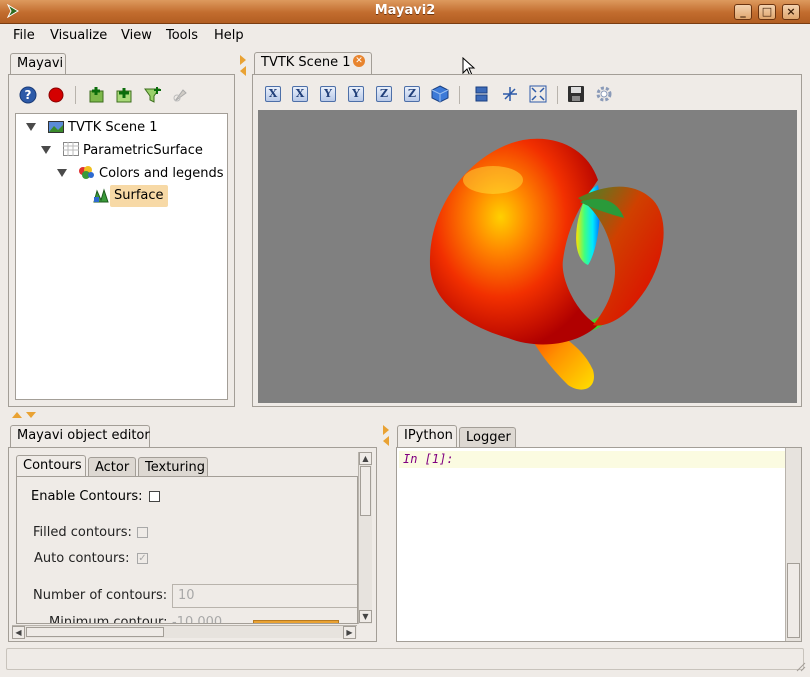  What do you see at coordinates (356, 94) in the screenshot?
I see `view-y-neg-button: Y` at bounding box center [356, 94].